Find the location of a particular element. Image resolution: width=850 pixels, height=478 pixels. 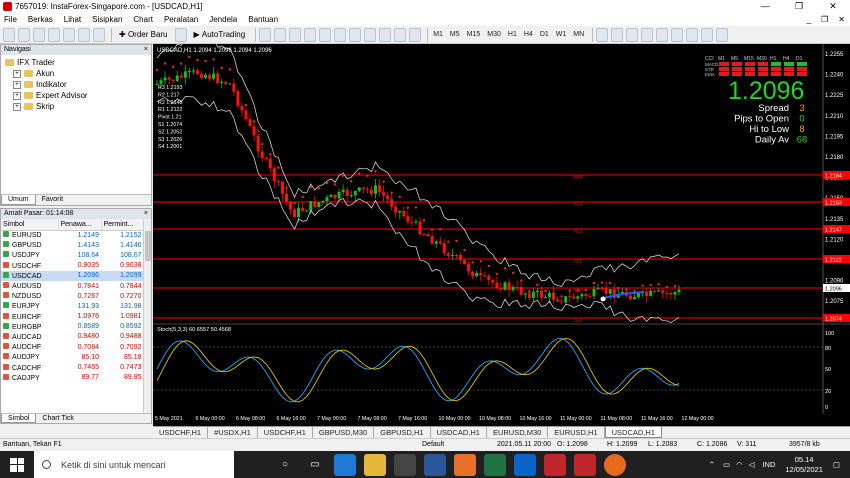

volume-icon: ◁ is located at coordinates (752, 464).